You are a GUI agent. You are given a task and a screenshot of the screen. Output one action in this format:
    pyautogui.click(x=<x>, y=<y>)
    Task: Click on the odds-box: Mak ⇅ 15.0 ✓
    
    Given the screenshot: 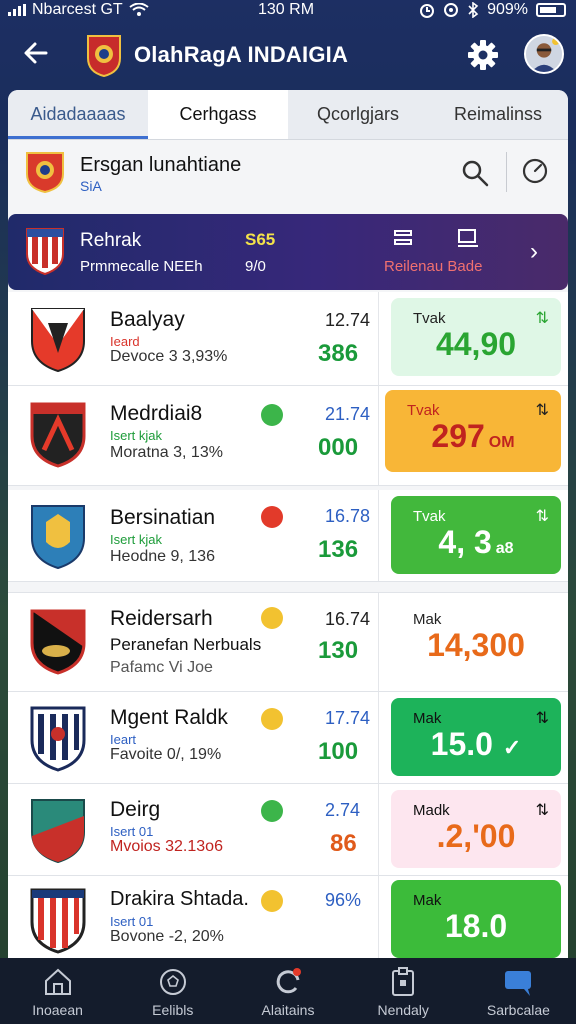 What is the action you would take?
    pyautogui.click(x=476, y=737)
    